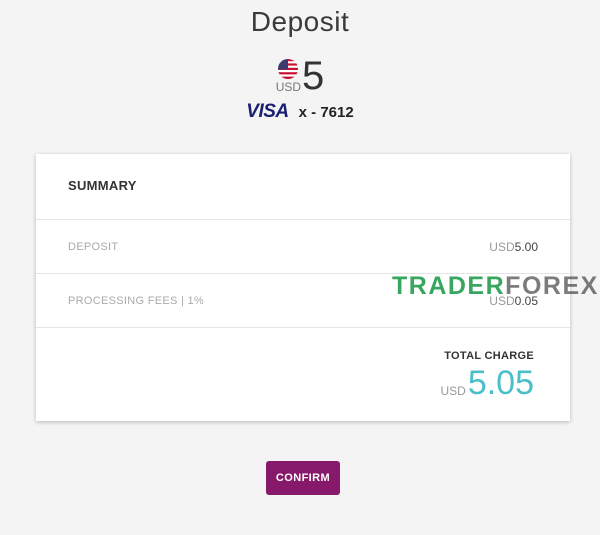 This screenshot has width=600, height=535. What do you see at coordinates (313, 76) in the screenshot?
I see `amount-value: 5` at bounding box center [313, 76].